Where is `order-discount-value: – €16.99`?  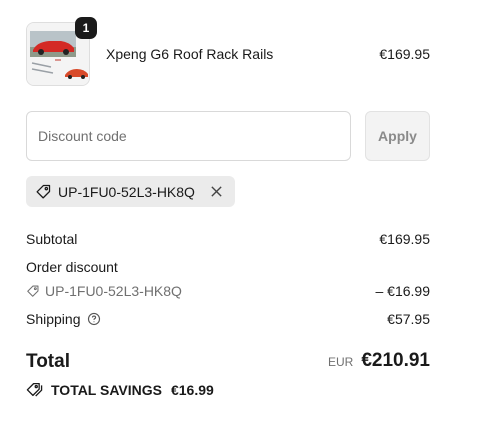
order-discount-value: – €16.99 is located at coordinates (403, 291).